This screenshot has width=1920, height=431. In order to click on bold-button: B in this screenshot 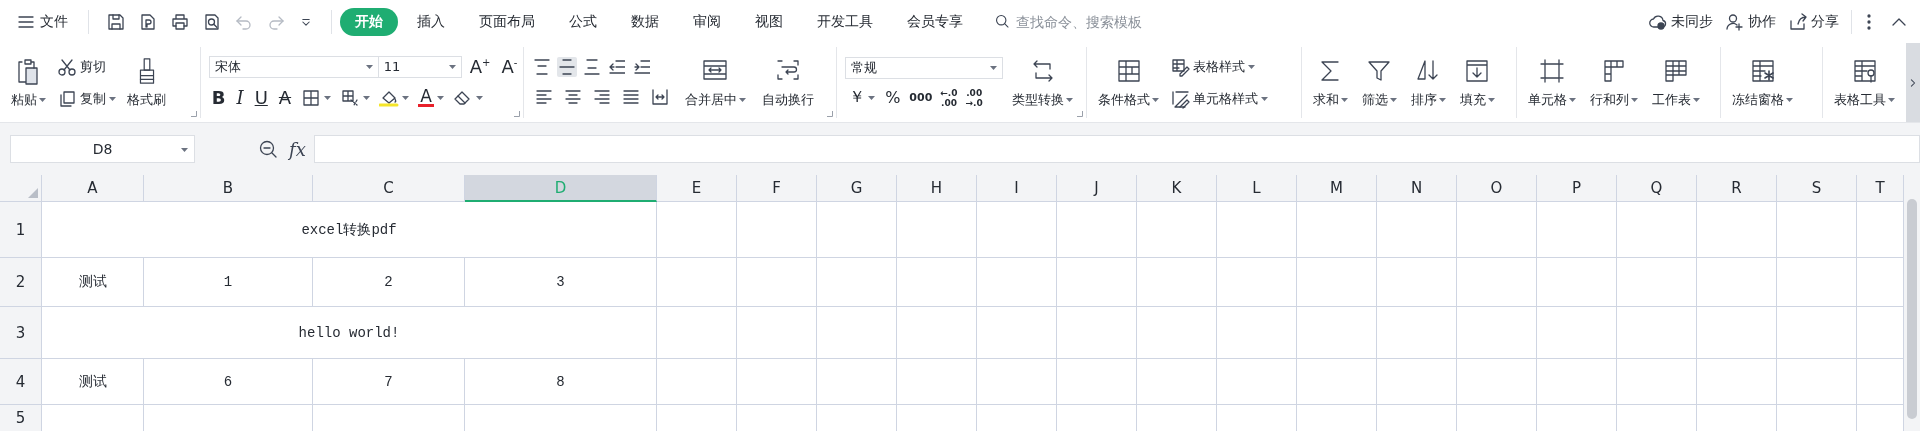, I will do `click(218, 97)`.